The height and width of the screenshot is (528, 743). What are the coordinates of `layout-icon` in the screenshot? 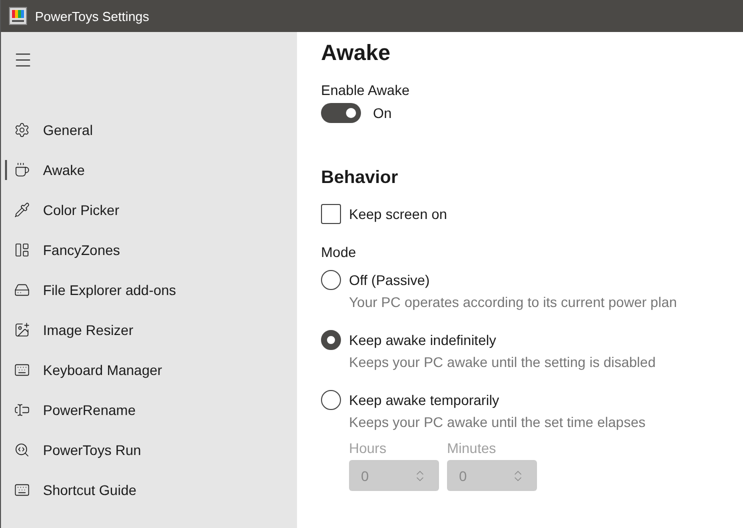 It's located at (22, 250).